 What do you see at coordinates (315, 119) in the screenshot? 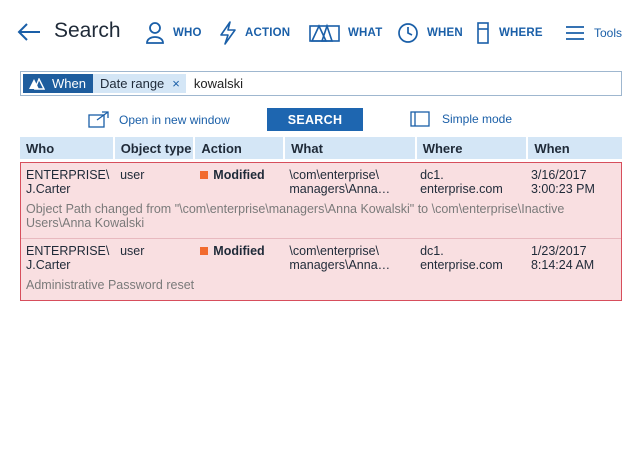
I see `search-button: SEARCH` at bounding box center [315, 119].